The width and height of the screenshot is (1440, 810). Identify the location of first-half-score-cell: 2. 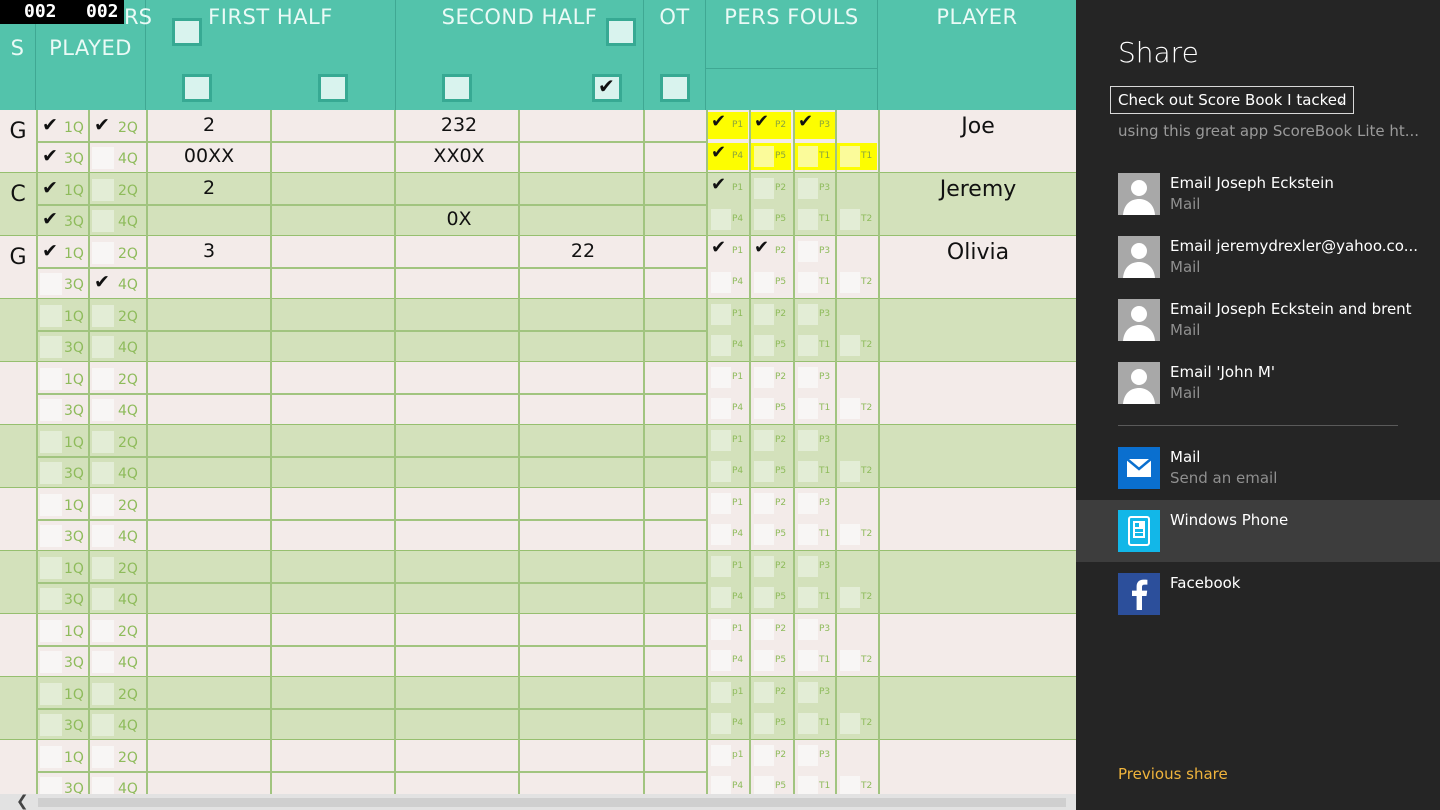
(209, 188).